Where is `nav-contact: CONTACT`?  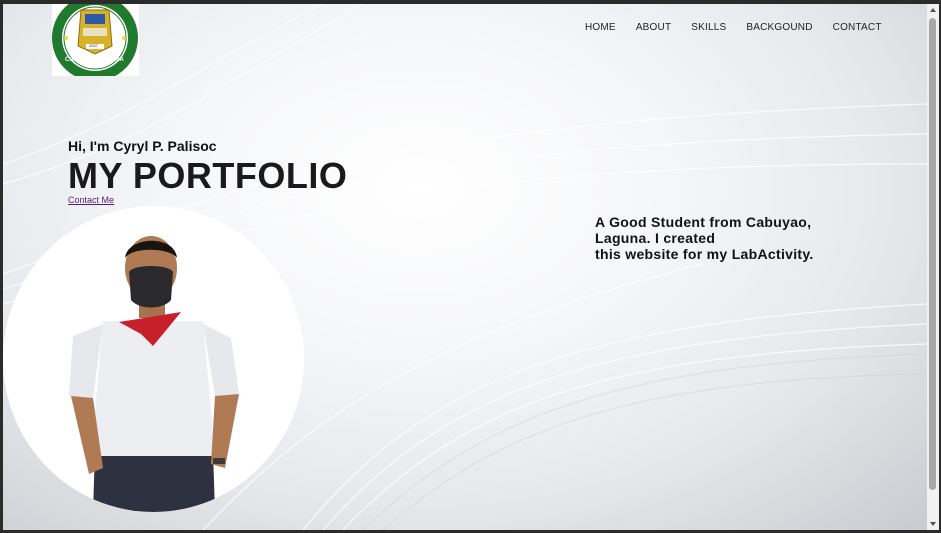
nav-contact: CONTACT is located at coordinates (857, 27).